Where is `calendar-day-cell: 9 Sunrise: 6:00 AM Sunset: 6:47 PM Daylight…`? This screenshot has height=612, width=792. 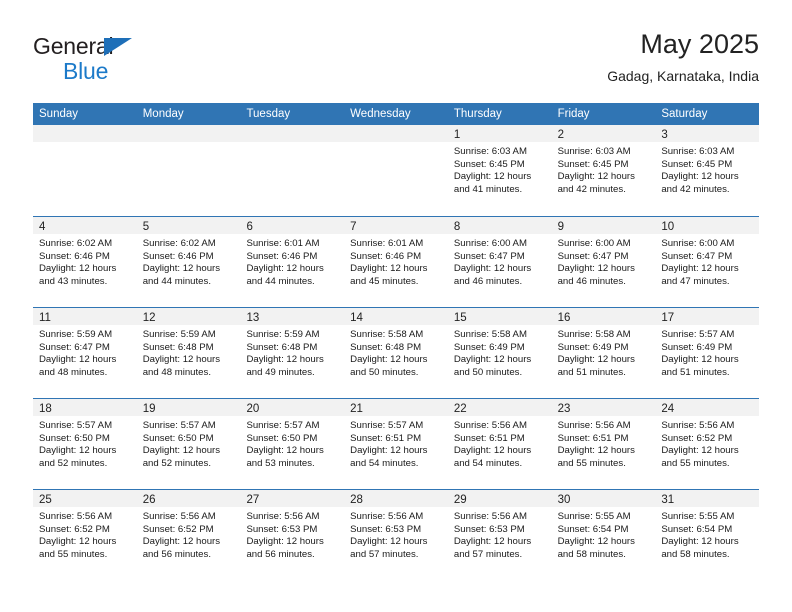 calendar-day-cell: 9 Sunrise: 6:00 AM Sunset: 6:47 PM Daylight… is located at coordinates (603, 262).